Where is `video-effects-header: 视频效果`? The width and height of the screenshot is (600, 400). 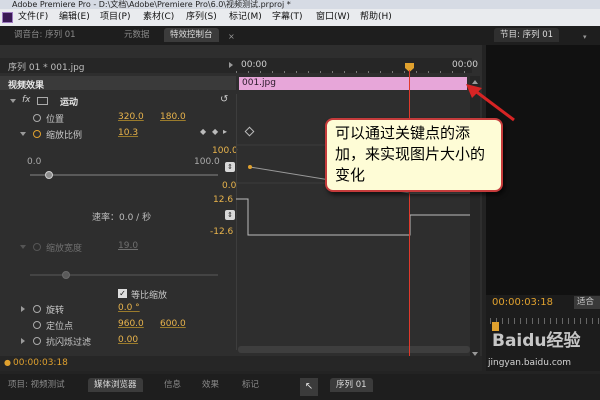
video-effects-header: 视频效果 is located at coordinates (118, 83).